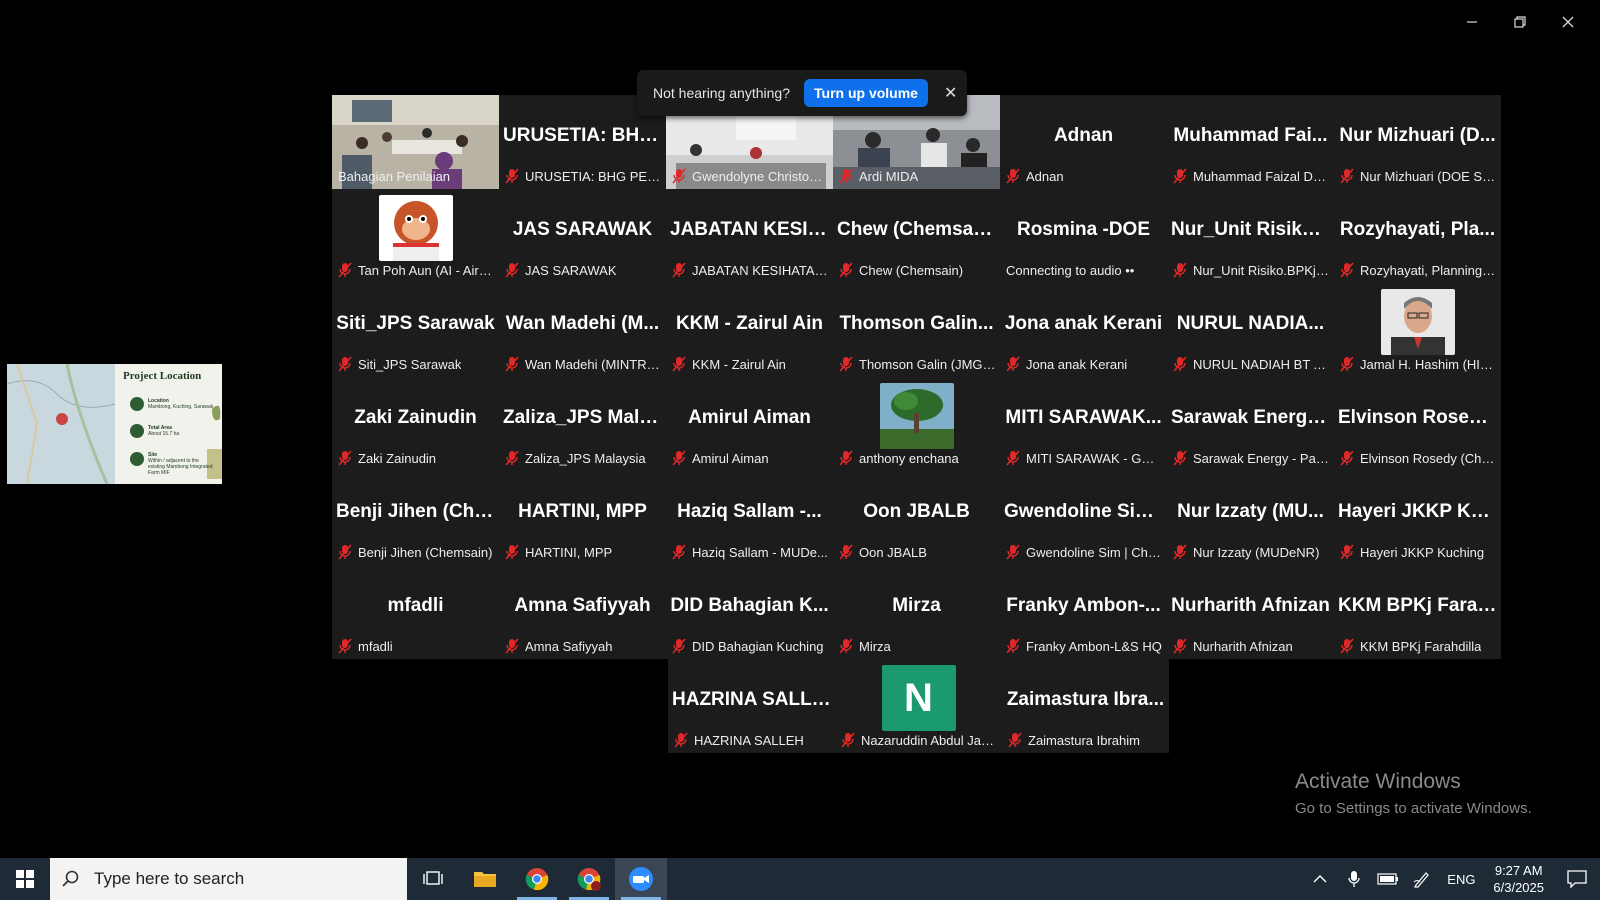  What do you see at coordinates (749, 612) in the screenshot?
I see `participant-tile: DID Bahagian K... DID Bahagian Kuching` at bounding box center [749, 612].